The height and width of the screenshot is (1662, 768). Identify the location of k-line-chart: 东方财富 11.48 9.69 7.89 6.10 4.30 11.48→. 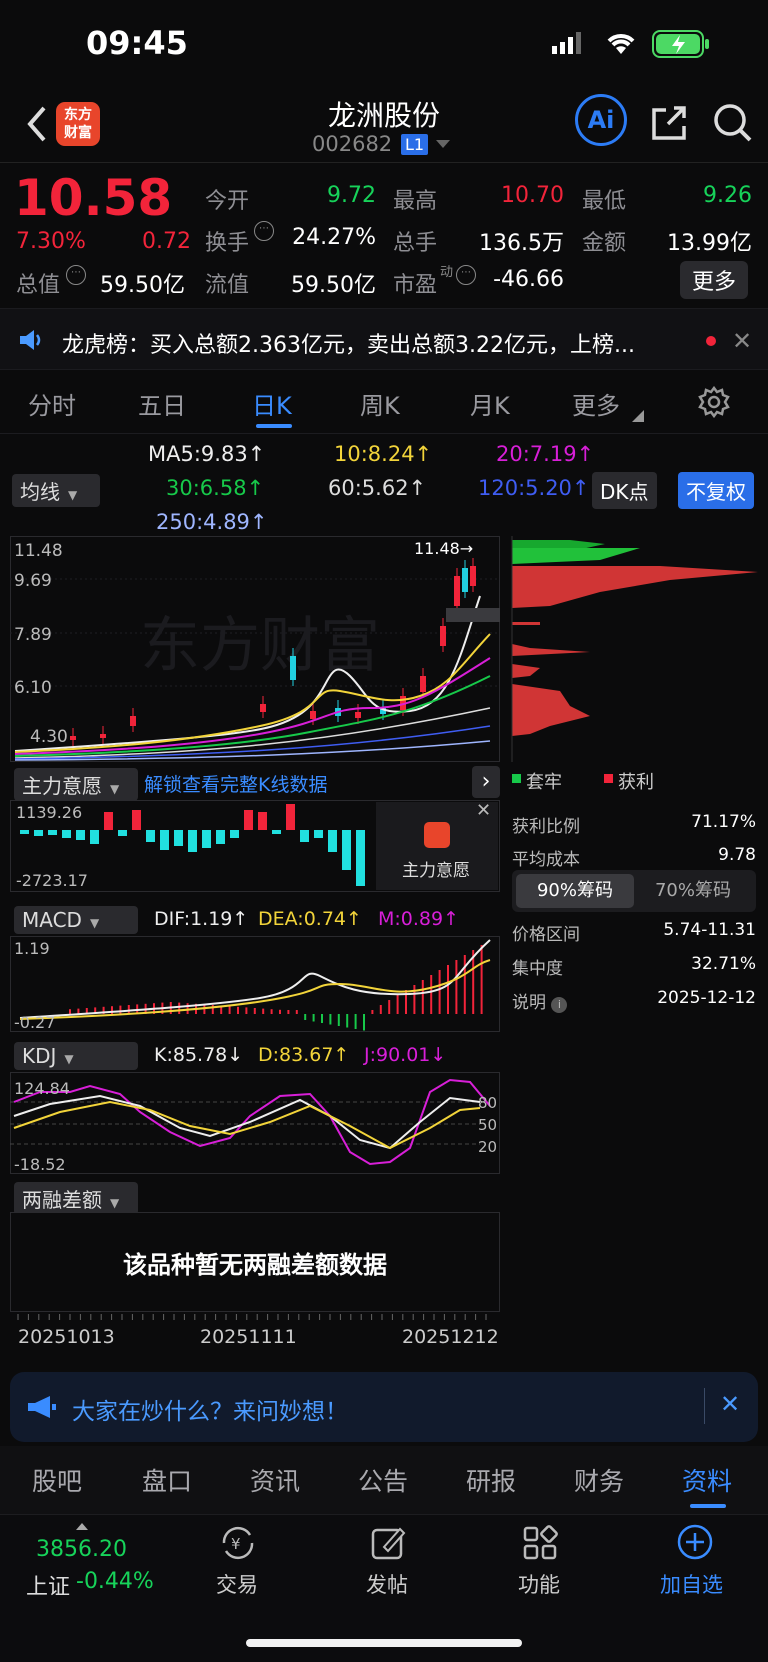
(255, 649).